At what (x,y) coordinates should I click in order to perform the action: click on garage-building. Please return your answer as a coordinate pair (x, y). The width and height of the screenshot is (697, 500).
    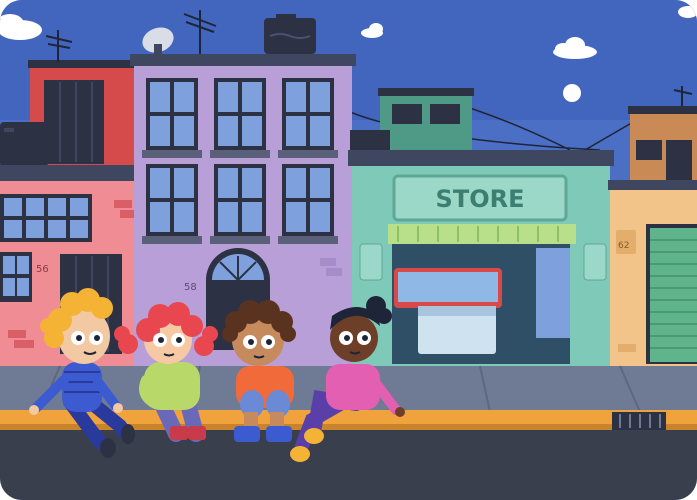
    Looking at the image, I should click on (652, 275).